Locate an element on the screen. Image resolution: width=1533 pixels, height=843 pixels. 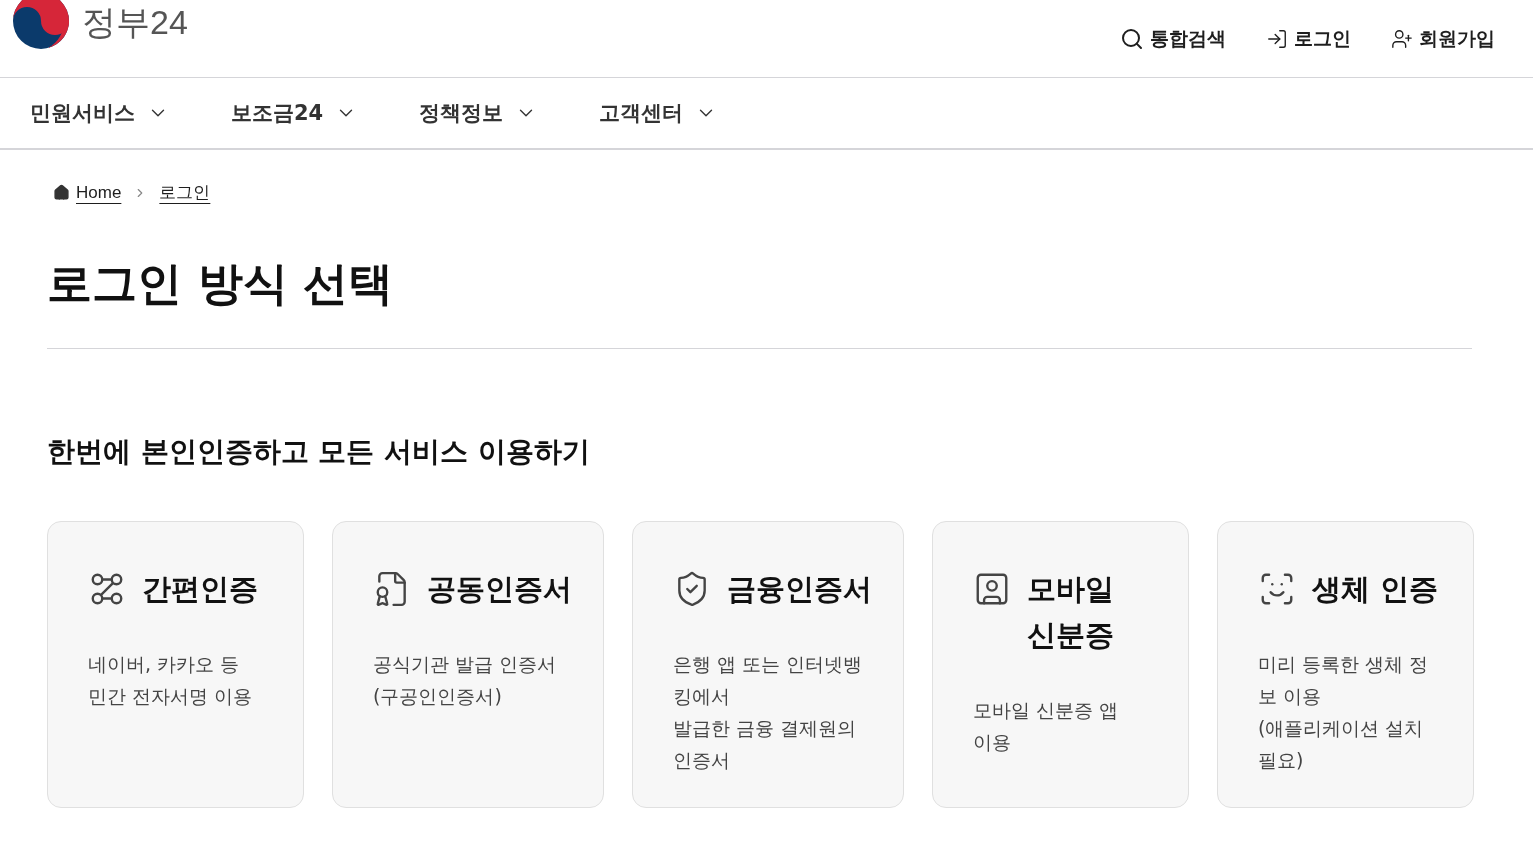
logo-text: 정부24 is located at coordinates (135, 23).